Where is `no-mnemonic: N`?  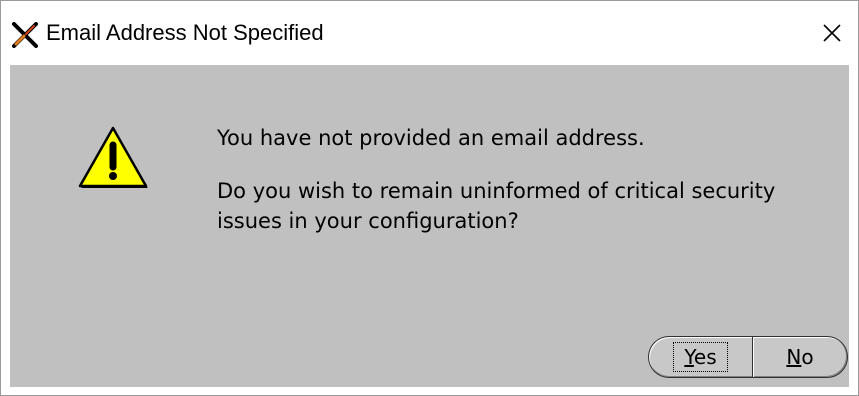
no-mnemonic: N is located at coordinates (794, 357).